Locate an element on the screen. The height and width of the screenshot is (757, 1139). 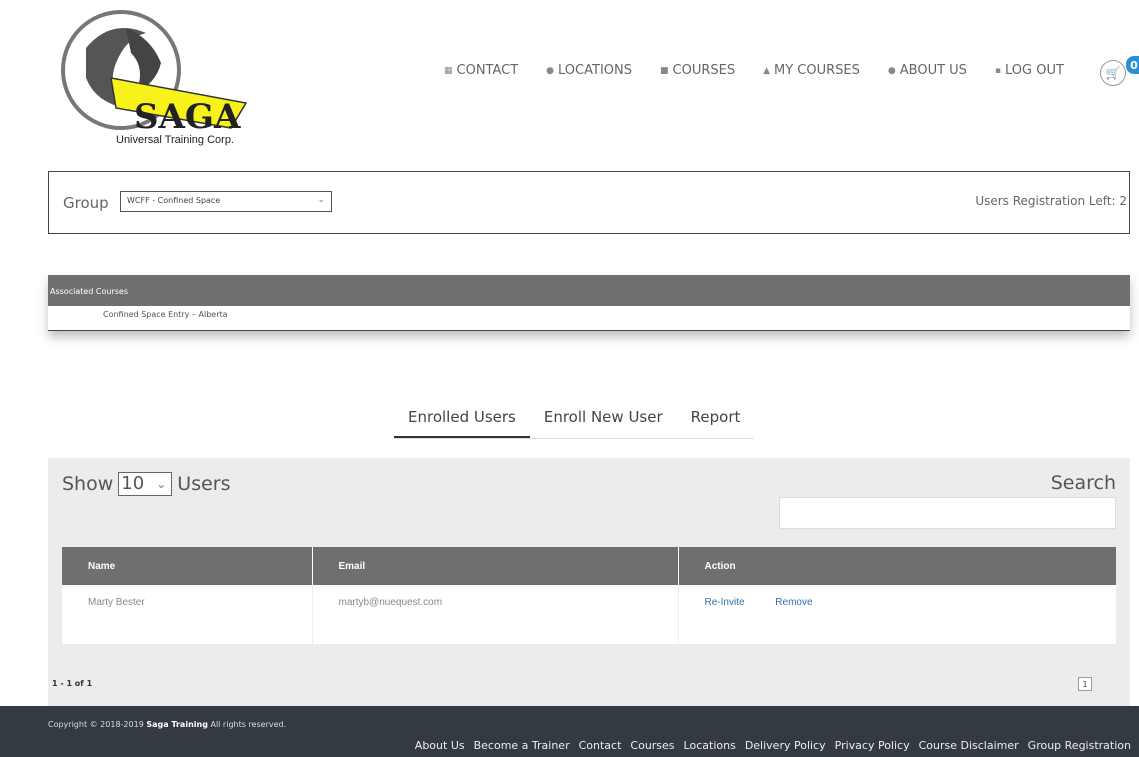
group-select-value: WCFF - Confined Space is located at coordinates (174, 200).